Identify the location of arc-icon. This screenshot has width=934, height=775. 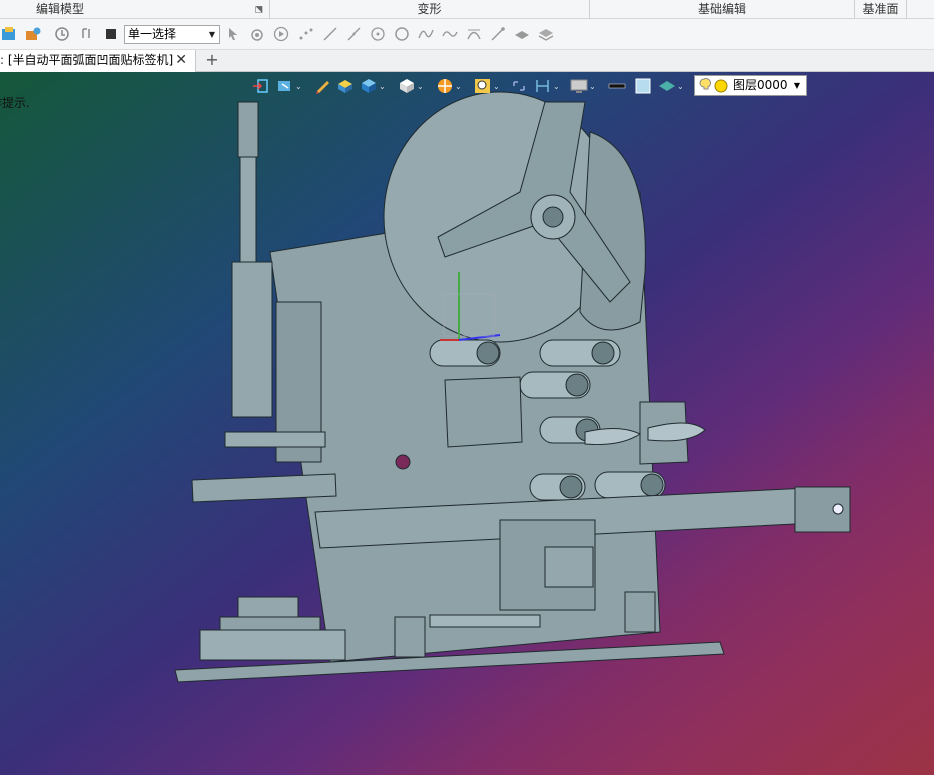
(474, 34).